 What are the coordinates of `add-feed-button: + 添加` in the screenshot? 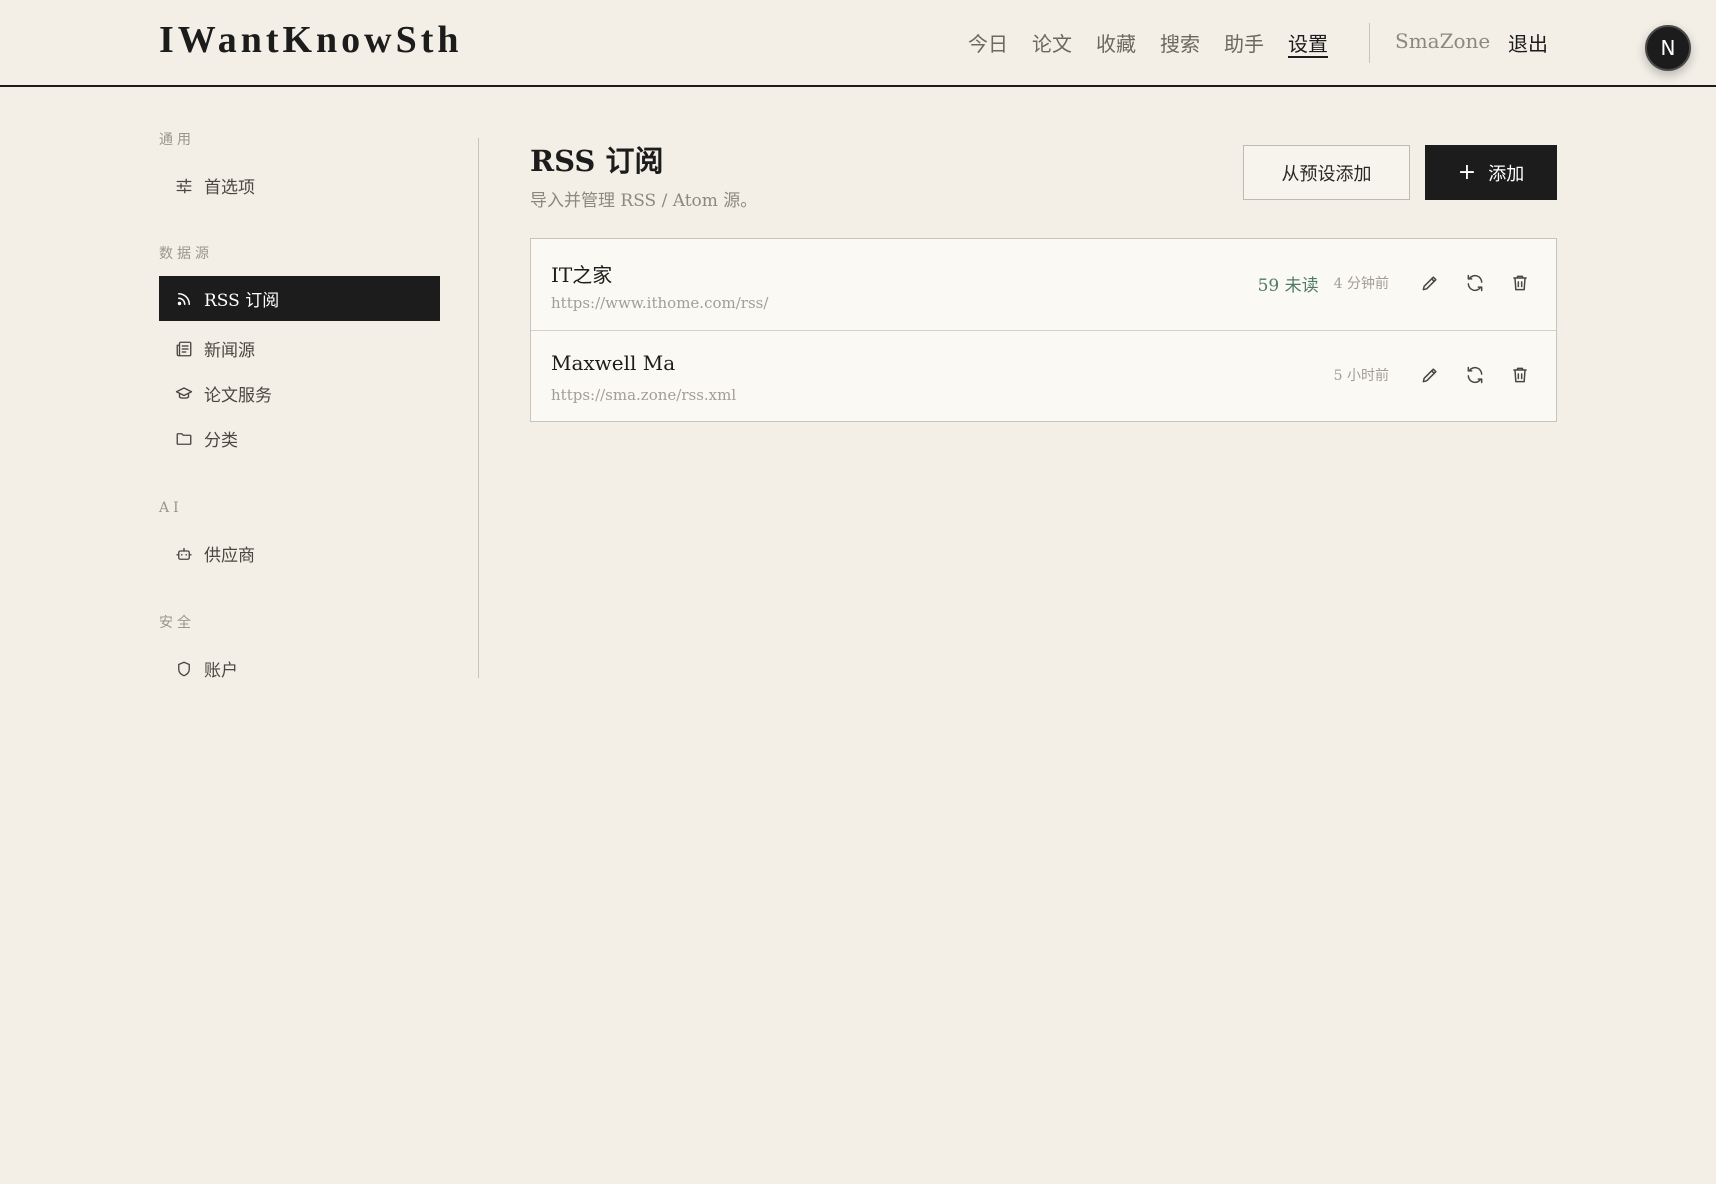 It's located at (1491, 172).